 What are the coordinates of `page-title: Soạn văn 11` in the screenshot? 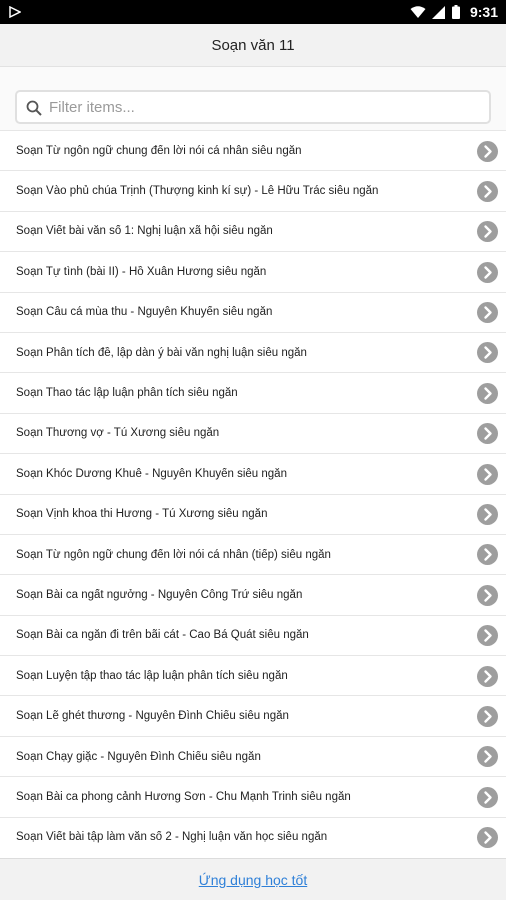 It's located at (253, 45).